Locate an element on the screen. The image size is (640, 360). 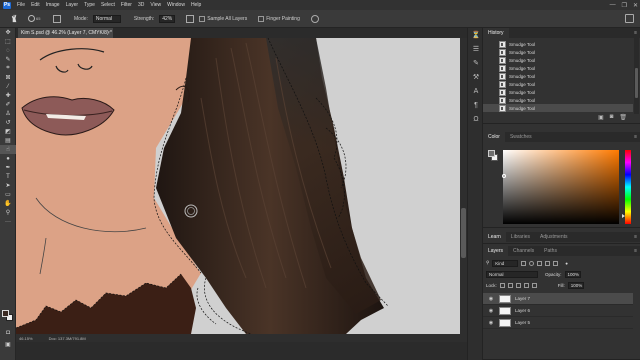
lock-all-icon is located at coordinates (534, 285).